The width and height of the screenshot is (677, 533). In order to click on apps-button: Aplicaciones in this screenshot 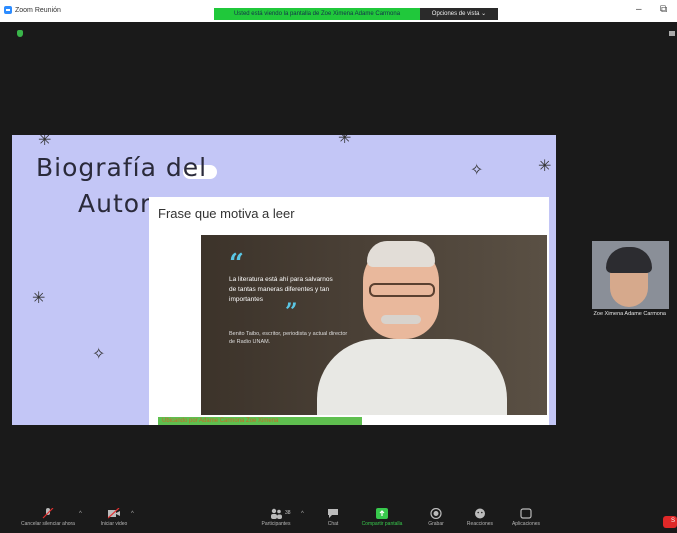, I will do `click(526, 516)`.